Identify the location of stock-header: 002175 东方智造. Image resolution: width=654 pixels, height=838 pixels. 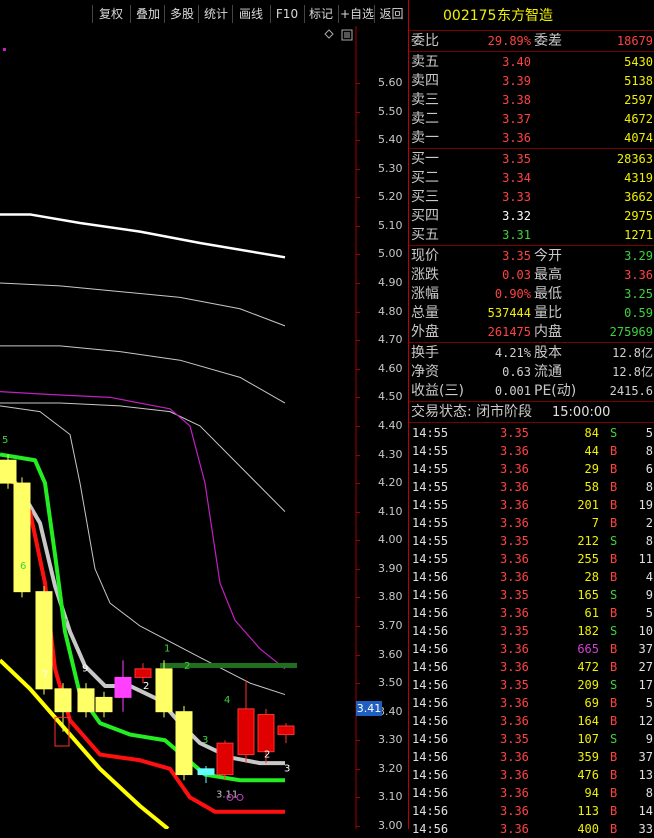
(531, 18).